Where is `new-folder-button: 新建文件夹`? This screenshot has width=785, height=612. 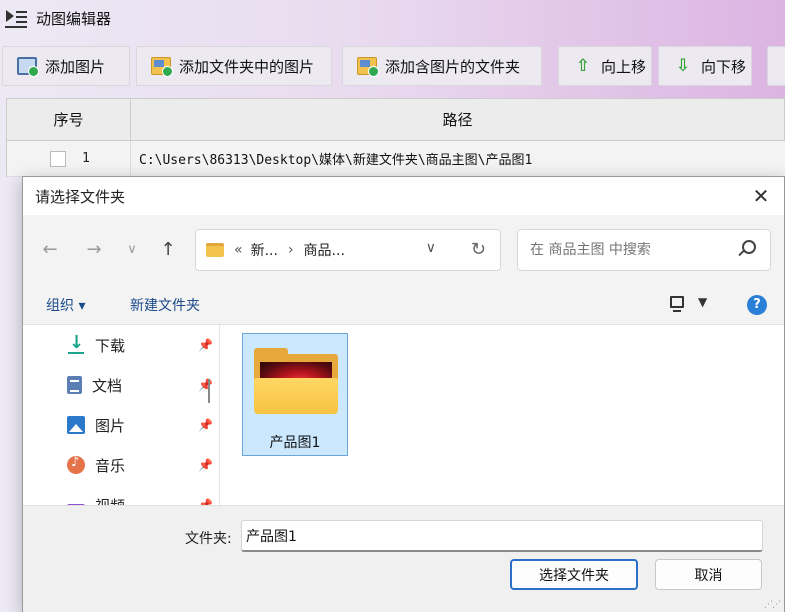
new-folder-button: 新建文件夹 is located at coordinates (165, 305).